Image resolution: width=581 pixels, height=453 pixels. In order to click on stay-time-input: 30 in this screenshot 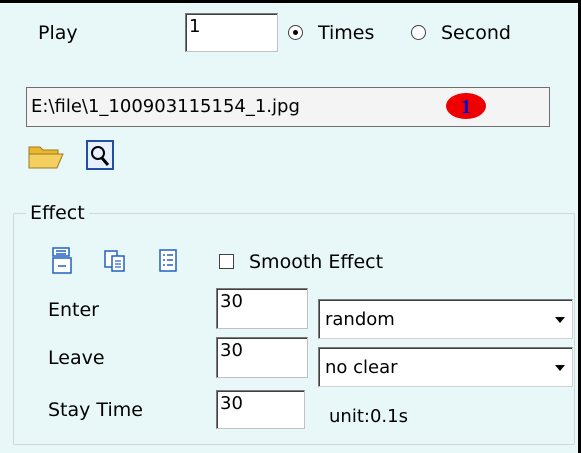, I will do `click(260, 409)`.